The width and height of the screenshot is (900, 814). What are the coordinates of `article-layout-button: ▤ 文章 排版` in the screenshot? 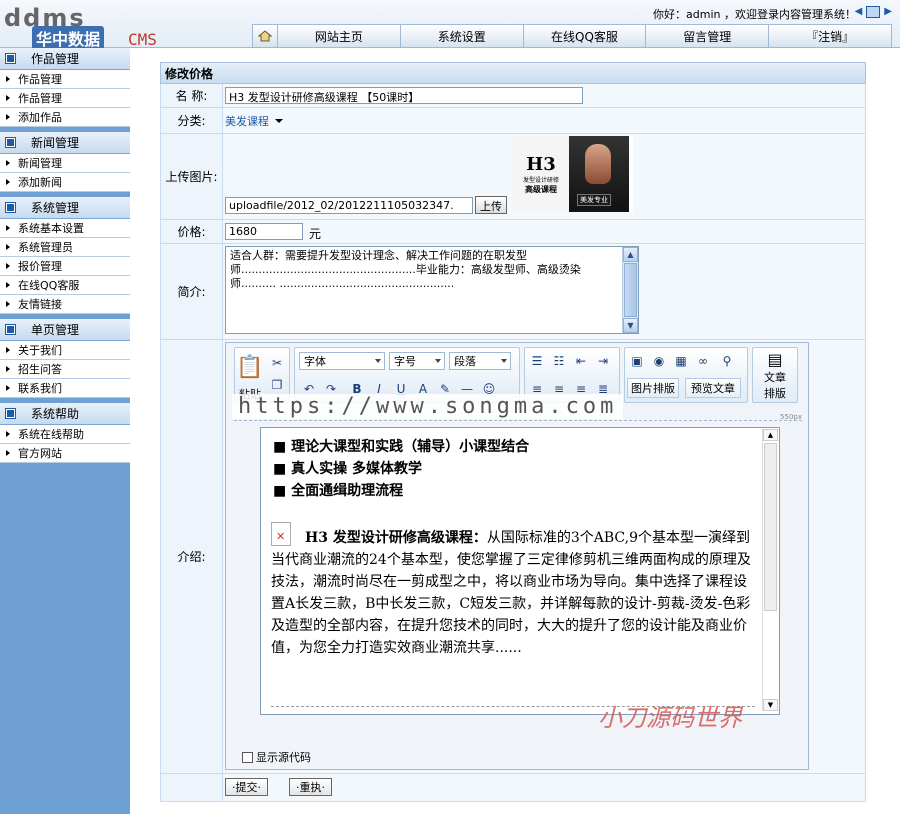 It's located at (775, 375).